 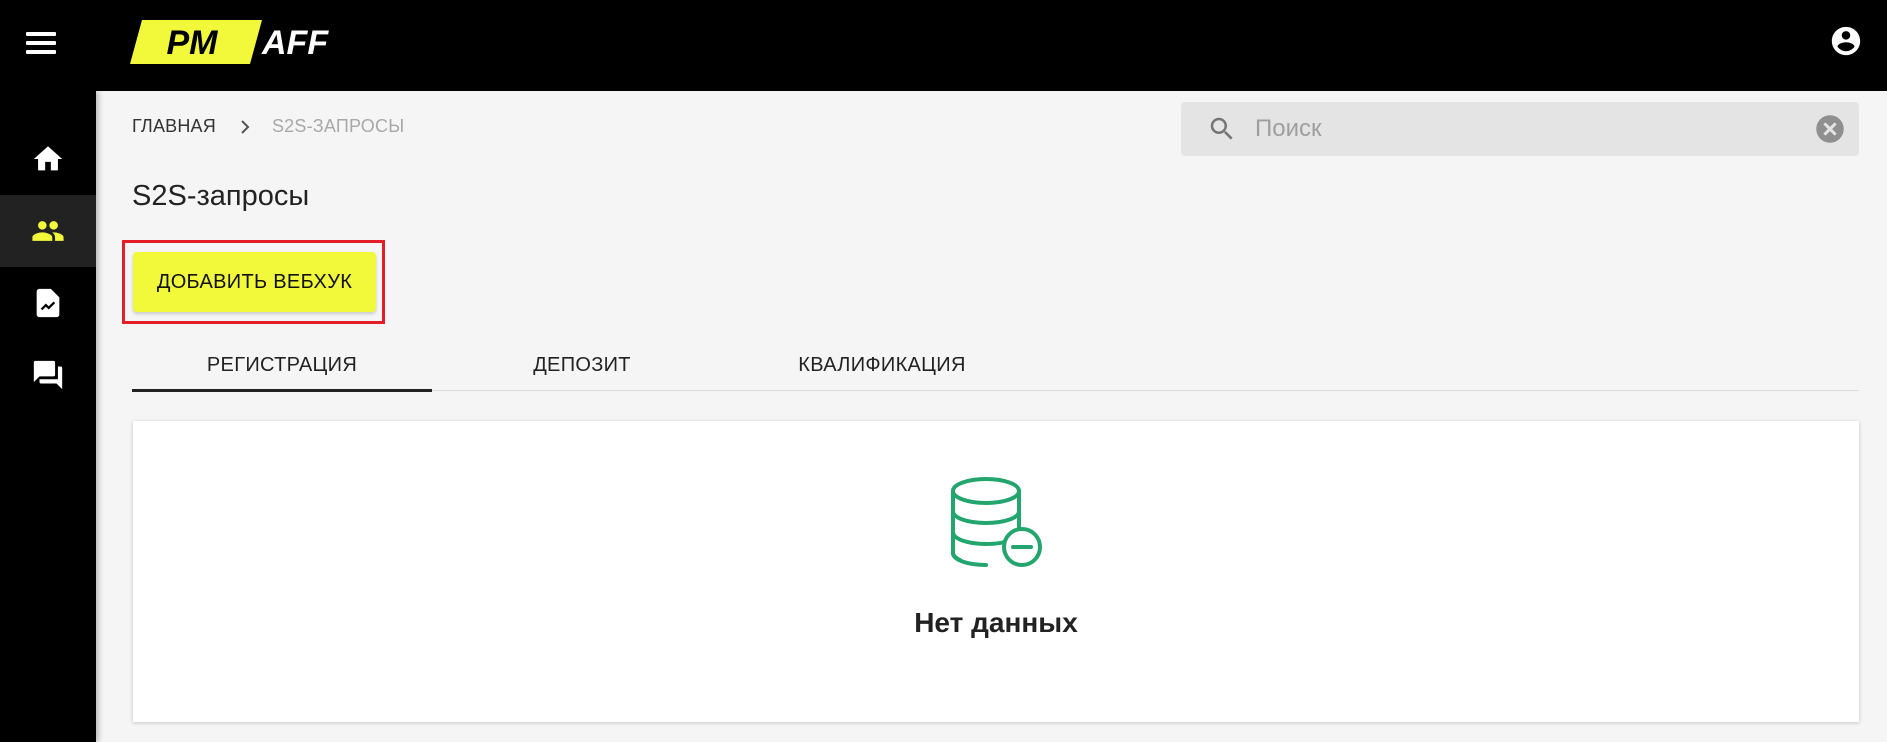 I want to click on tab-registration: РЕГИСТРАЦИЯ, so click(x=282, y=366).